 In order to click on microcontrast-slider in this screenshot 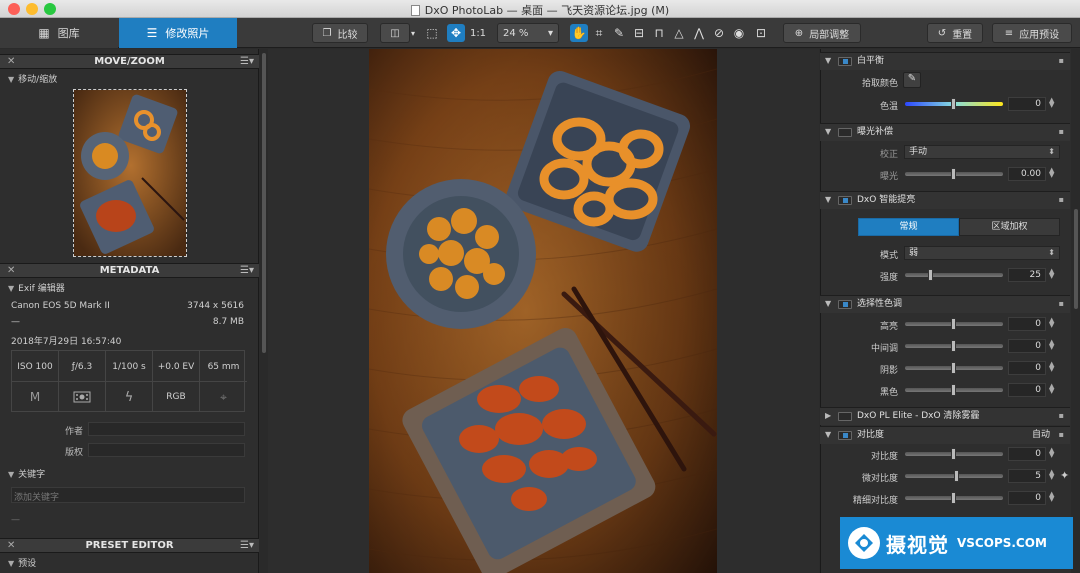, I will do `click(954, 476)`.